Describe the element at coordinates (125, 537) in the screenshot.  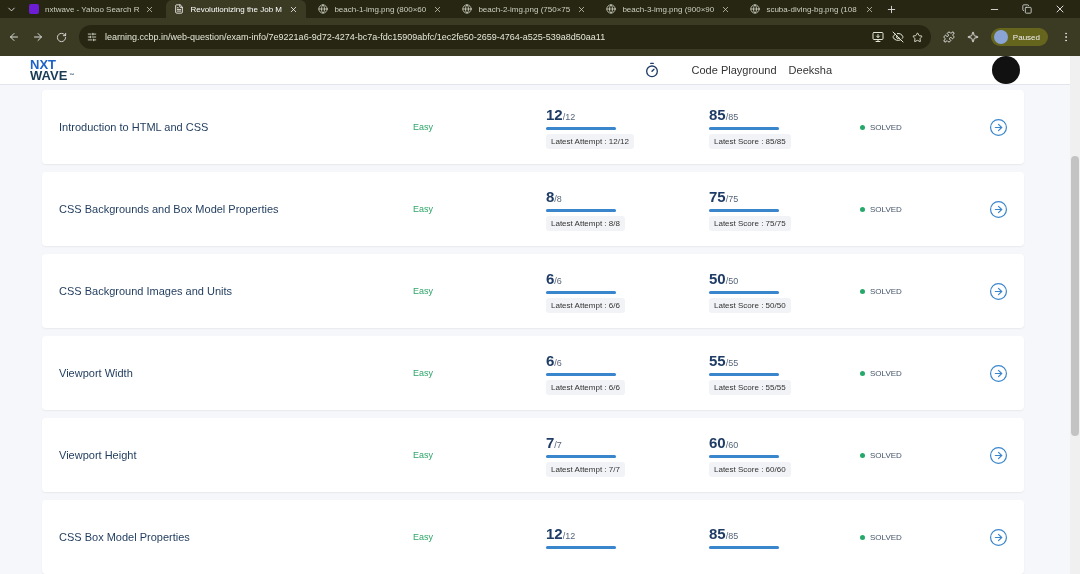
I see `question-title: CSS Box Model Properties` at that location.